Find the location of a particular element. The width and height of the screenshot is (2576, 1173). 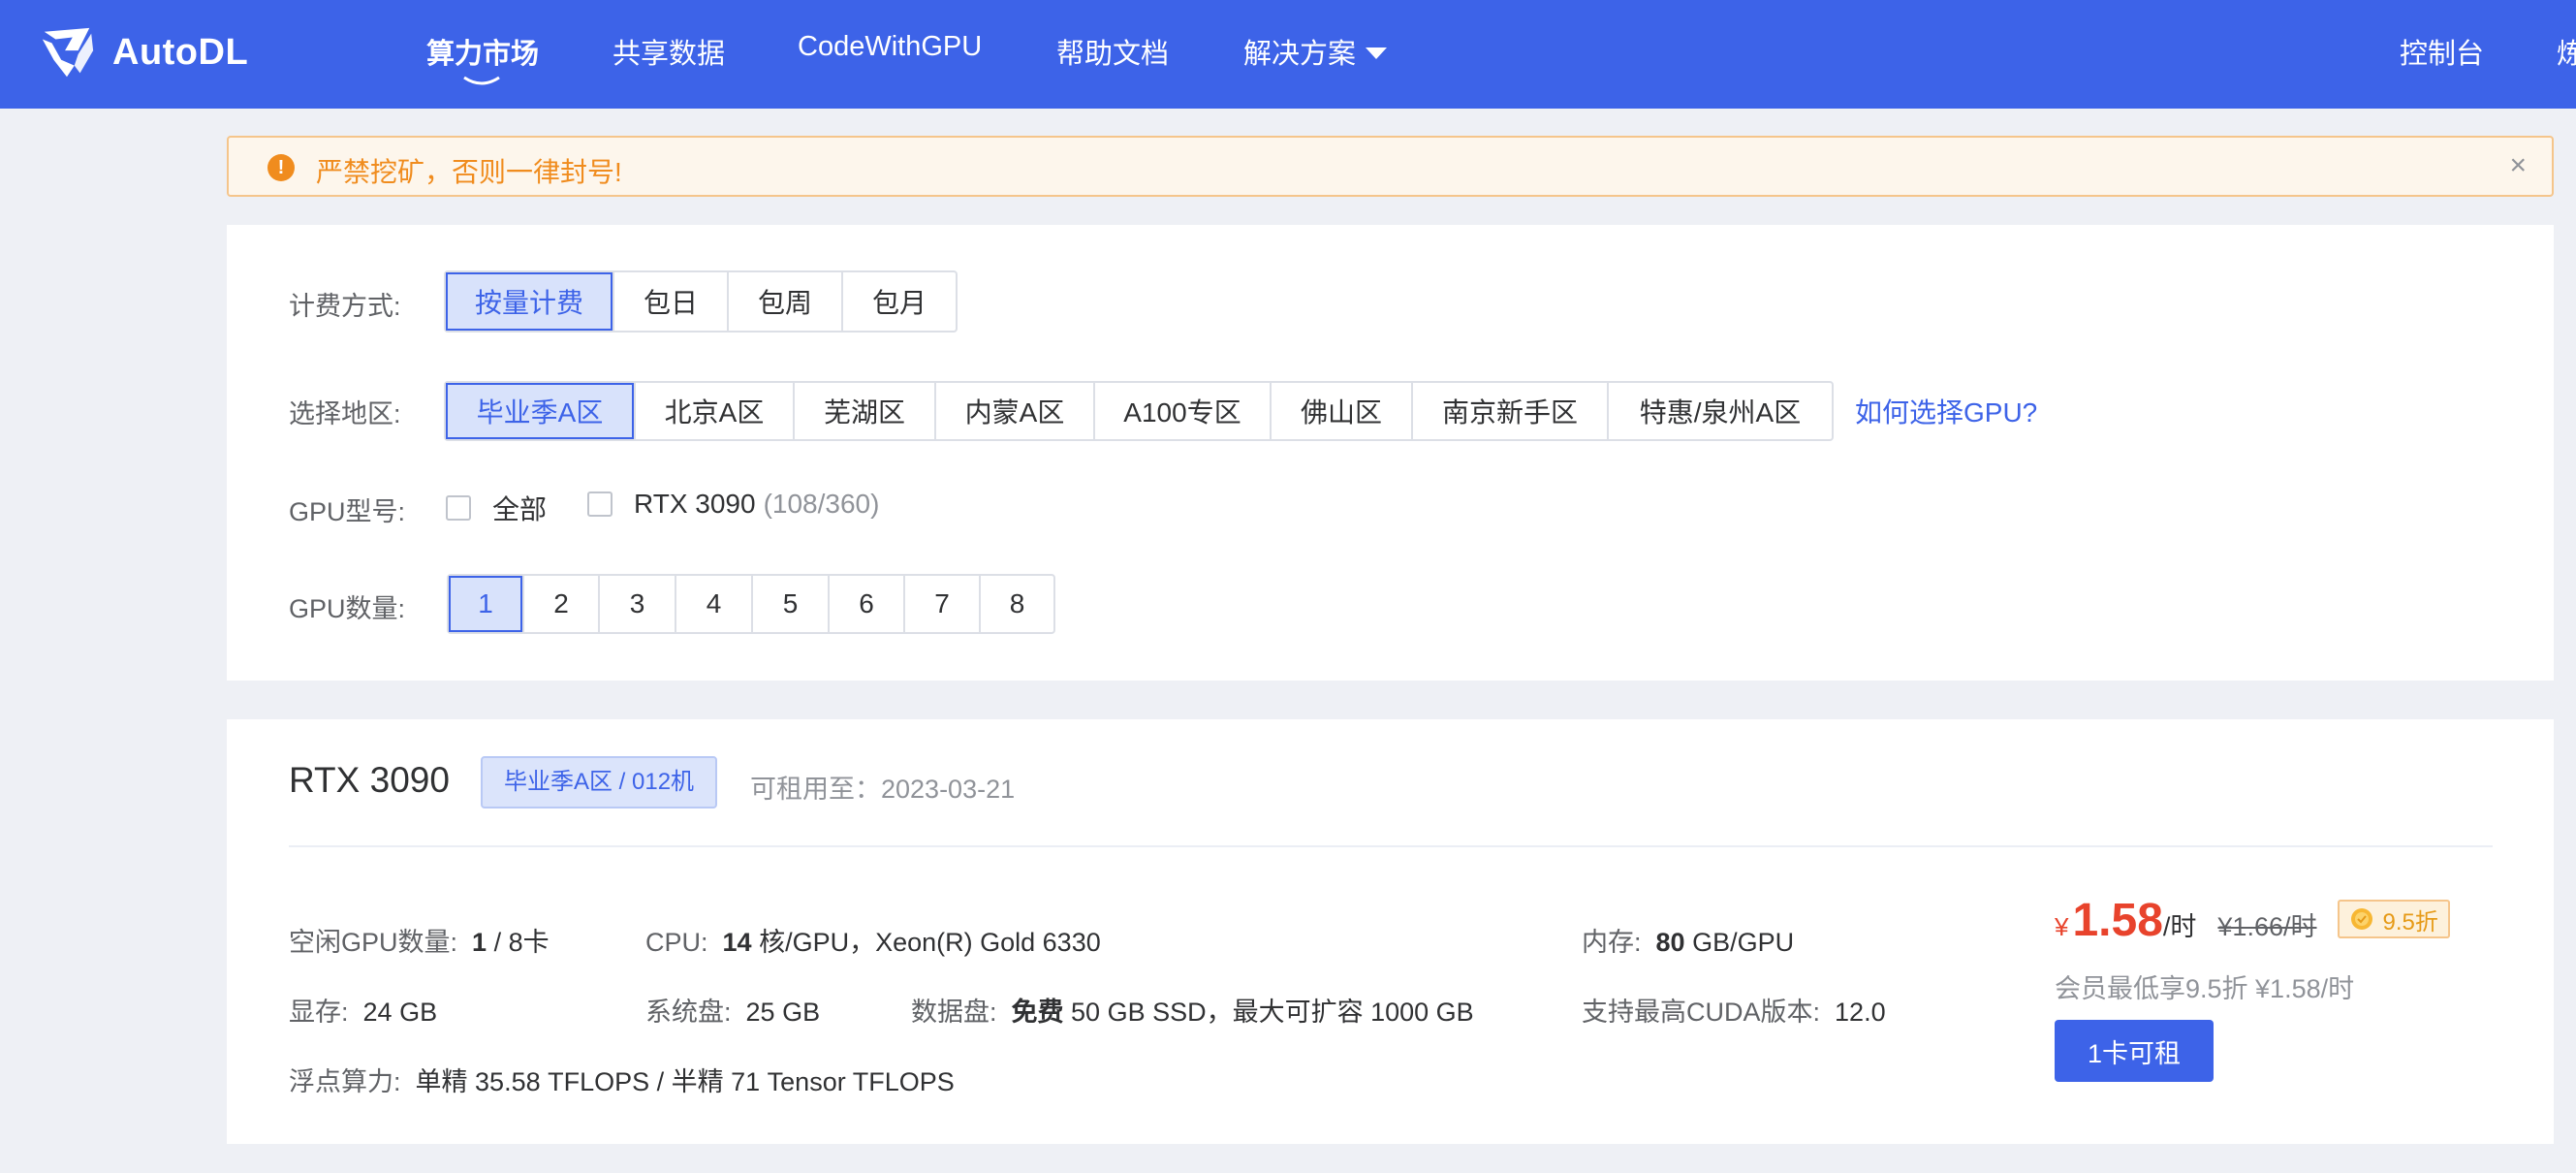

spec-data-disk: 数据盘: 免费 50 GB SSD，最大可扩容 1000 GB is located at coordinates (1192, 1010).